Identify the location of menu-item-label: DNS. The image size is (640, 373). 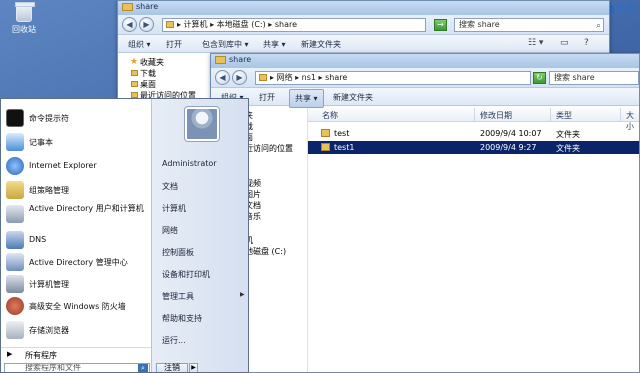
(38, 239).